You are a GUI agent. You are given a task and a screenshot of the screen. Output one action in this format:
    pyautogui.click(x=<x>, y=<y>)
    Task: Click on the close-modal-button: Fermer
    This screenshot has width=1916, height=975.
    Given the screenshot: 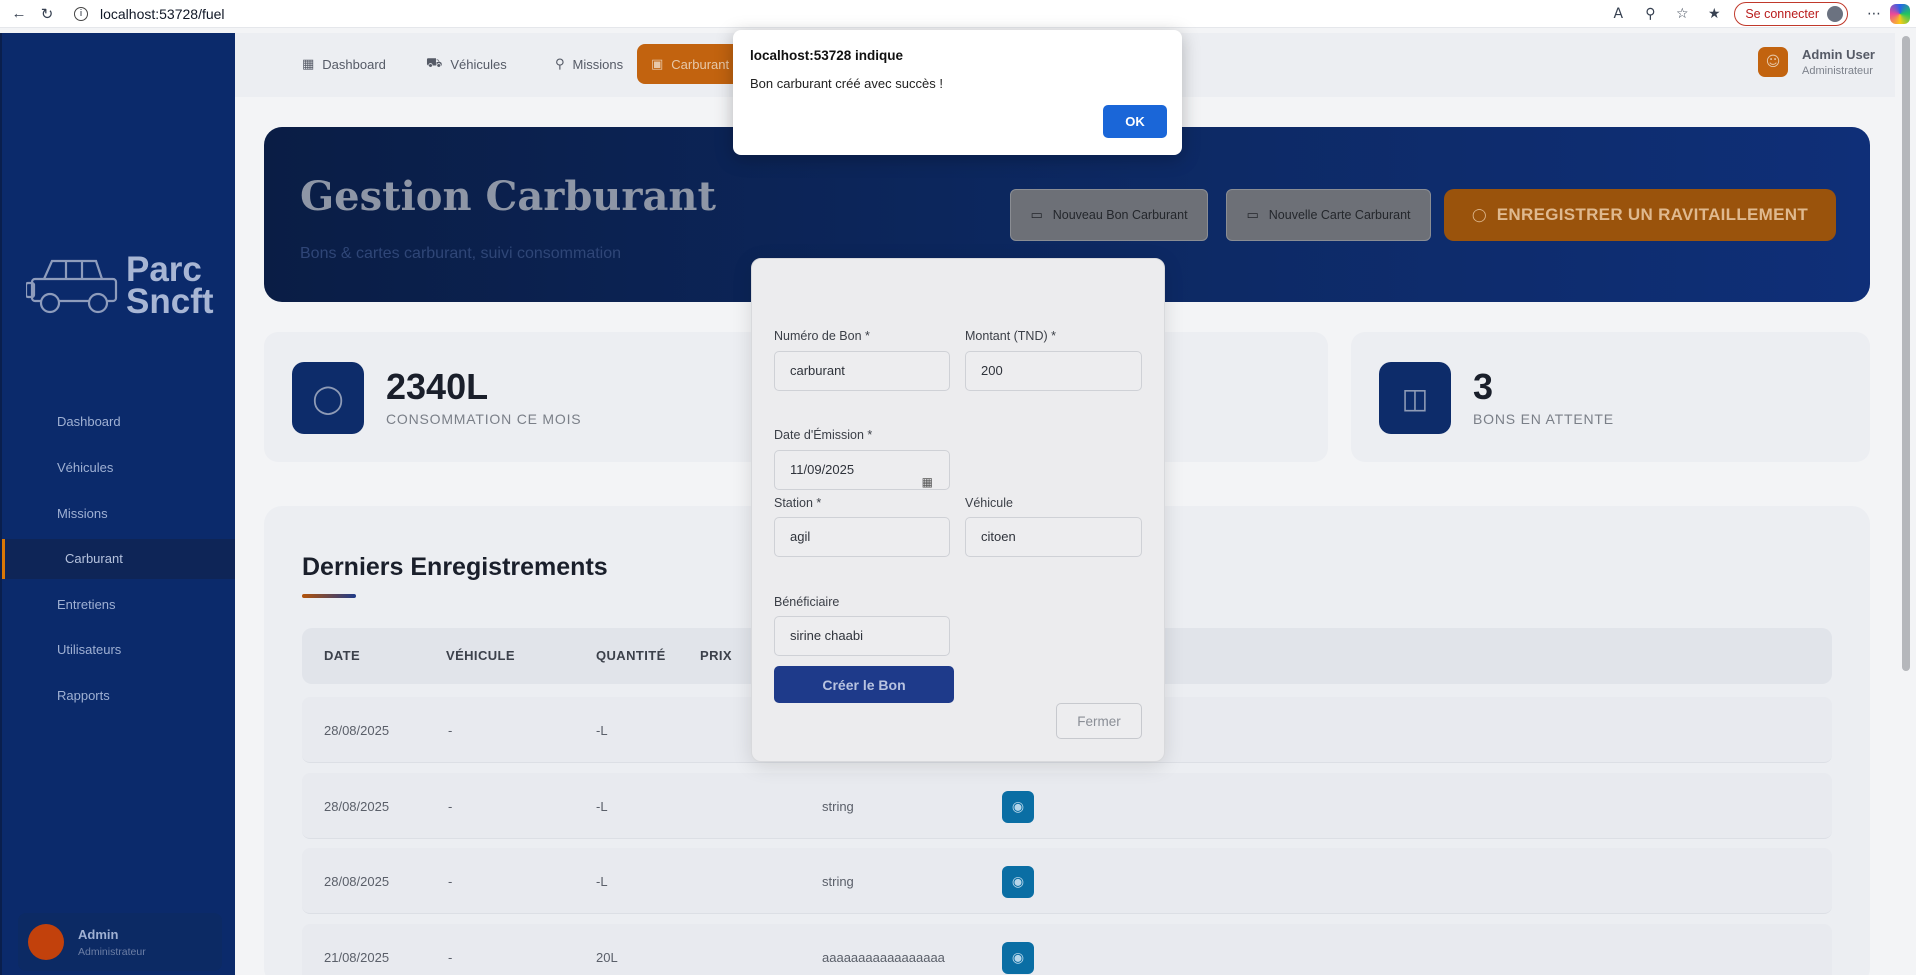 What is the action you would take?
    pyautogui.click(x=1099, y=721)
    